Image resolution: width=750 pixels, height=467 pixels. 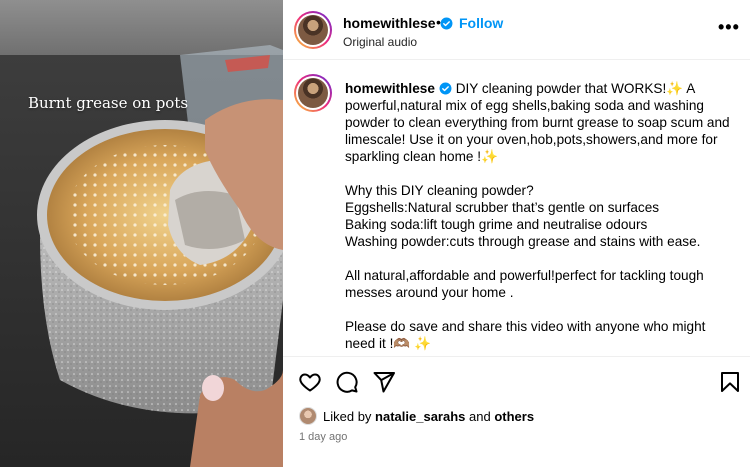 I want to click on comment-icon, so click(x=347, y=382).